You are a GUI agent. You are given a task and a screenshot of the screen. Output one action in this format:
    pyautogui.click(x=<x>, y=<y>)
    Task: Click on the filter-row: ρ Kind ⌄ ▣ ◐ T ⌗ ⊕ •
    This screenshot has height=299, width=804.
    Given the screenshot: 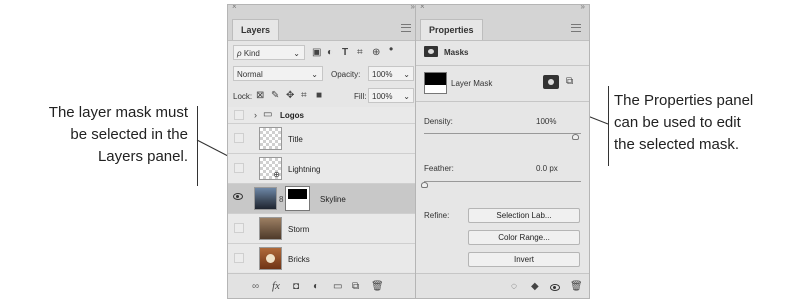 What is the action you would take?
    pyautogui.click(x=323, y=52)
    